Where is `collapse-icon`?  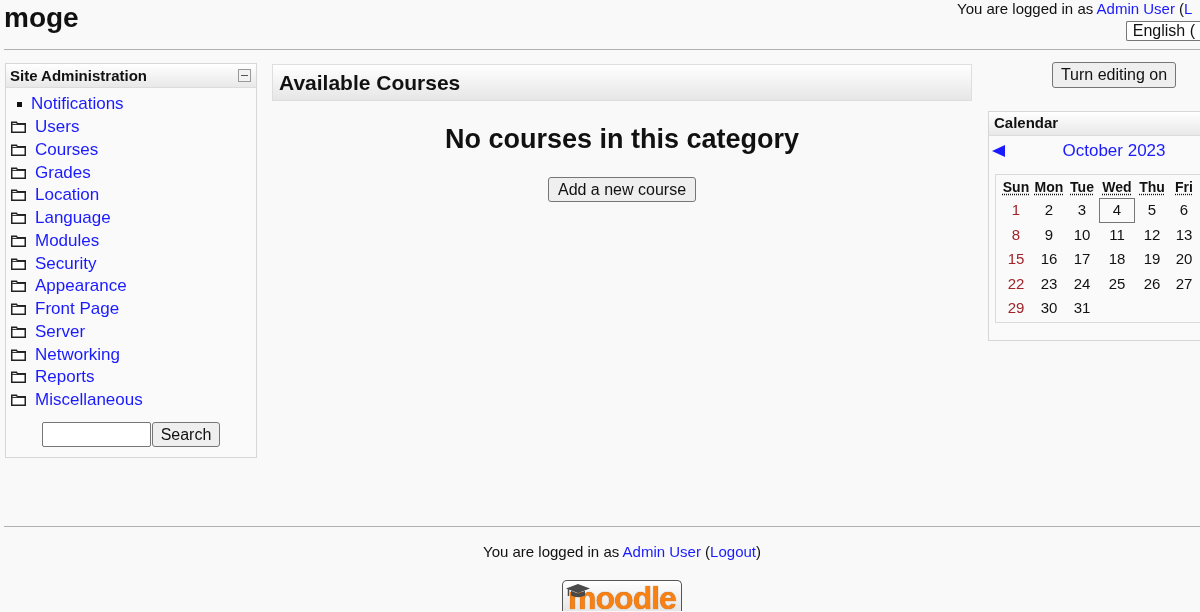 collapse-icon is located at coordinates (244, 75).